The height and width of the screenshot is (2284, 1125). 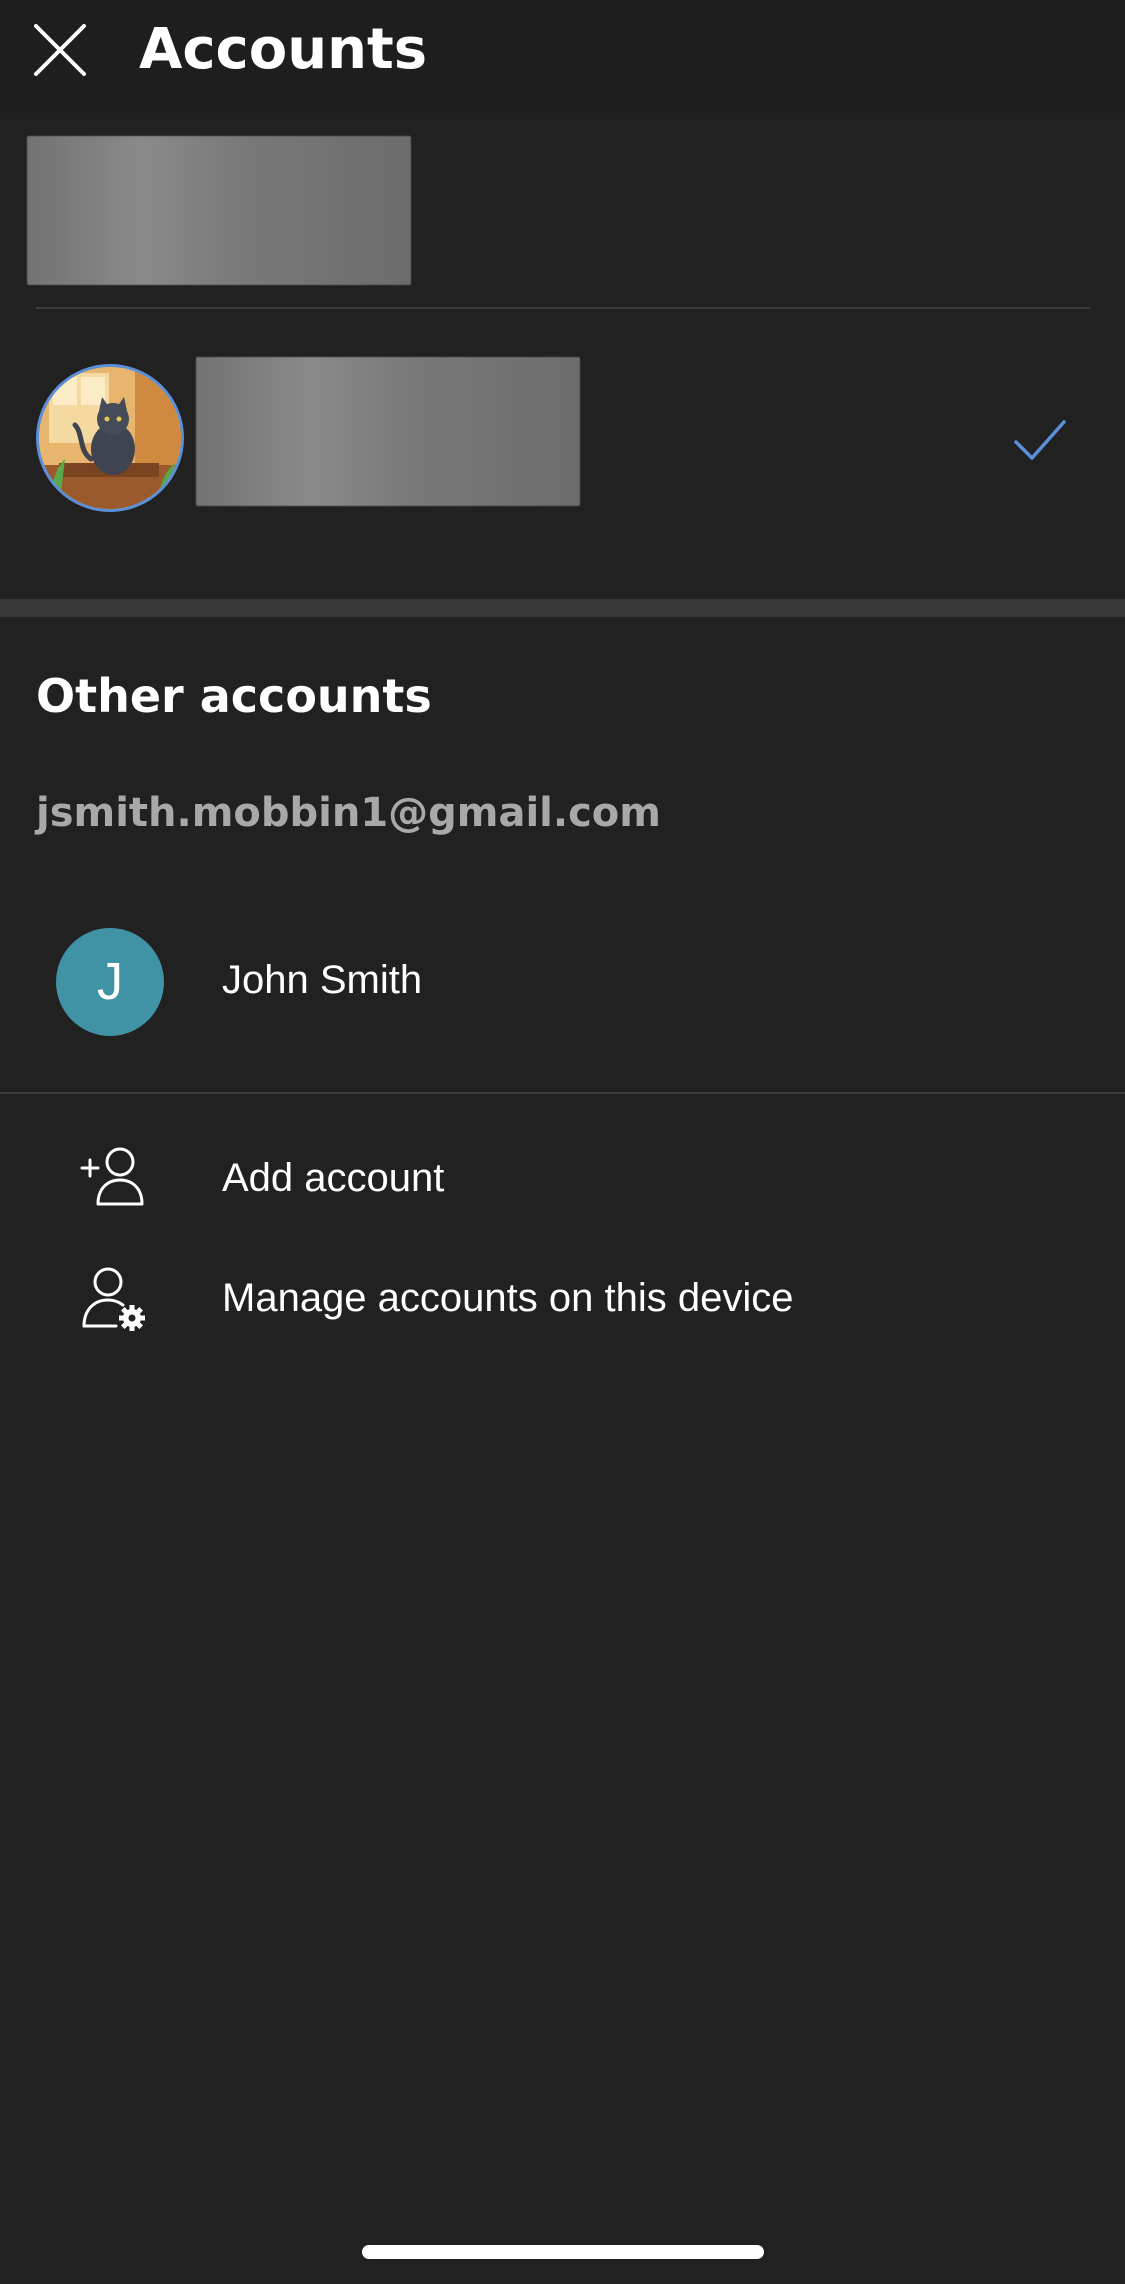 What do you see at coordinates (112, 1176) in the screenshot?
I see `add-person-icon` at bounding box center [112, 1176].